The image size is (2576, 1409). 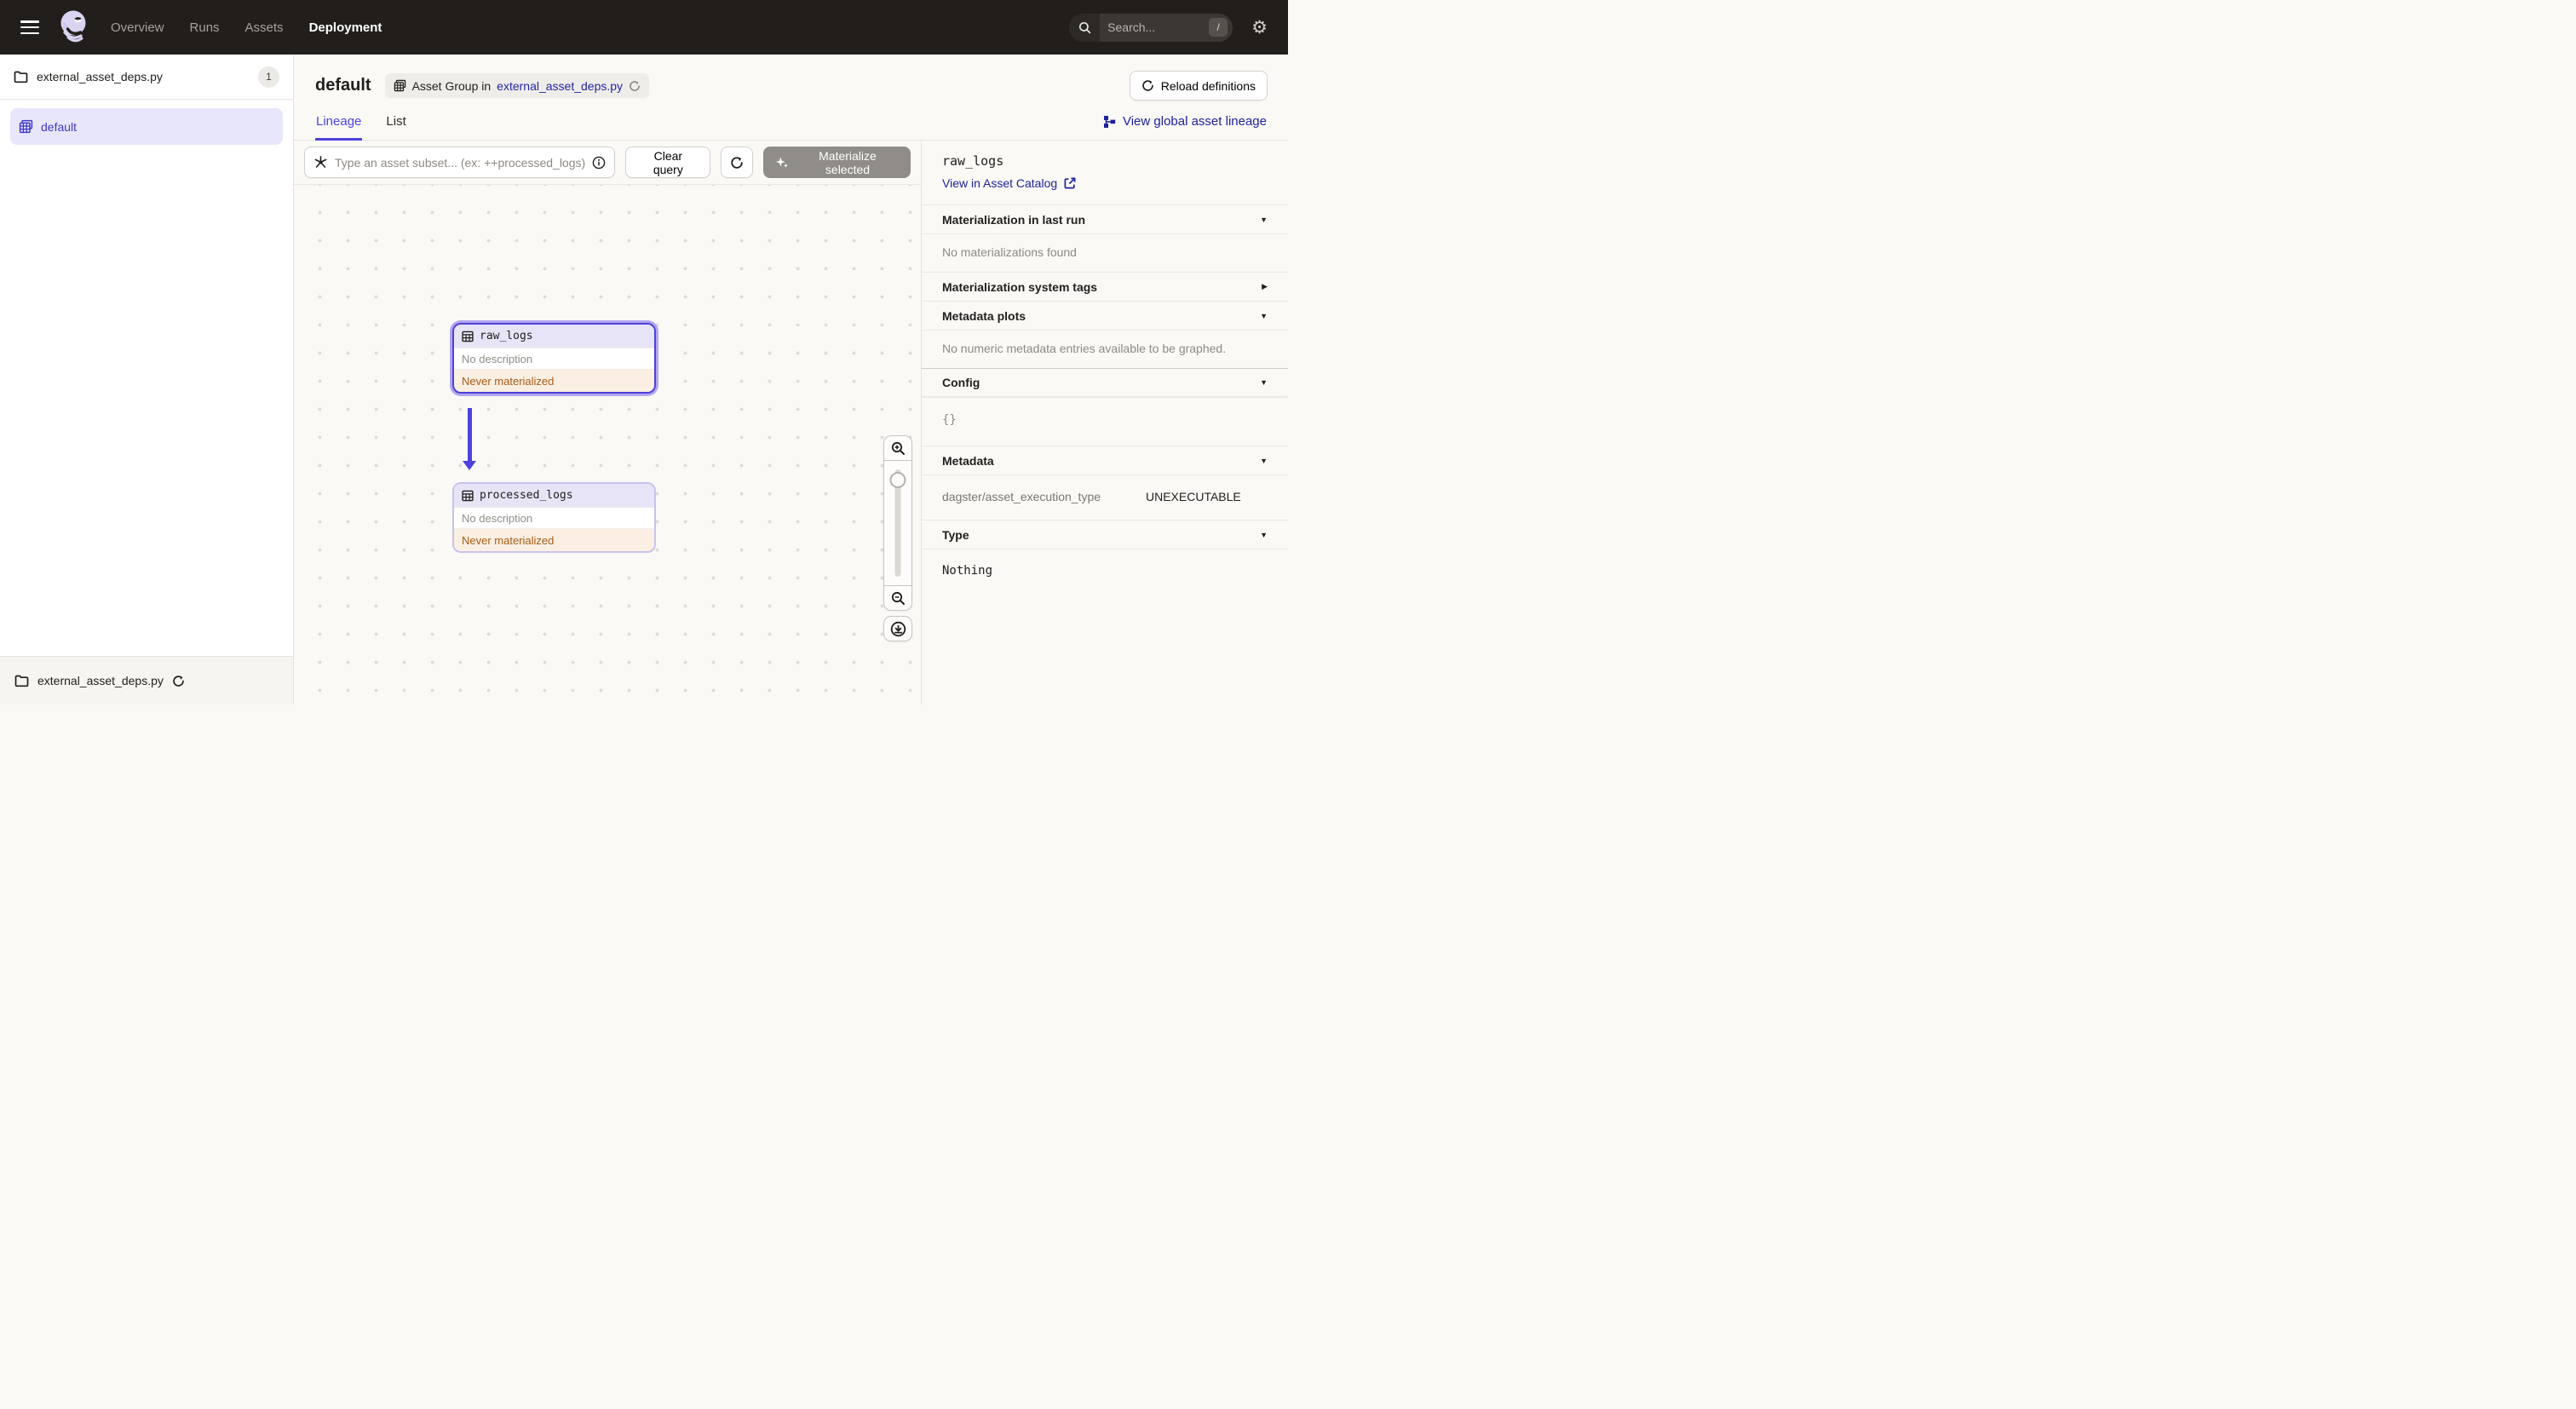 What do you see at coordinates (1265, 286) in the screenshot?
I see `caret-right-icon: ▶` at bounding box center [1265, 286].